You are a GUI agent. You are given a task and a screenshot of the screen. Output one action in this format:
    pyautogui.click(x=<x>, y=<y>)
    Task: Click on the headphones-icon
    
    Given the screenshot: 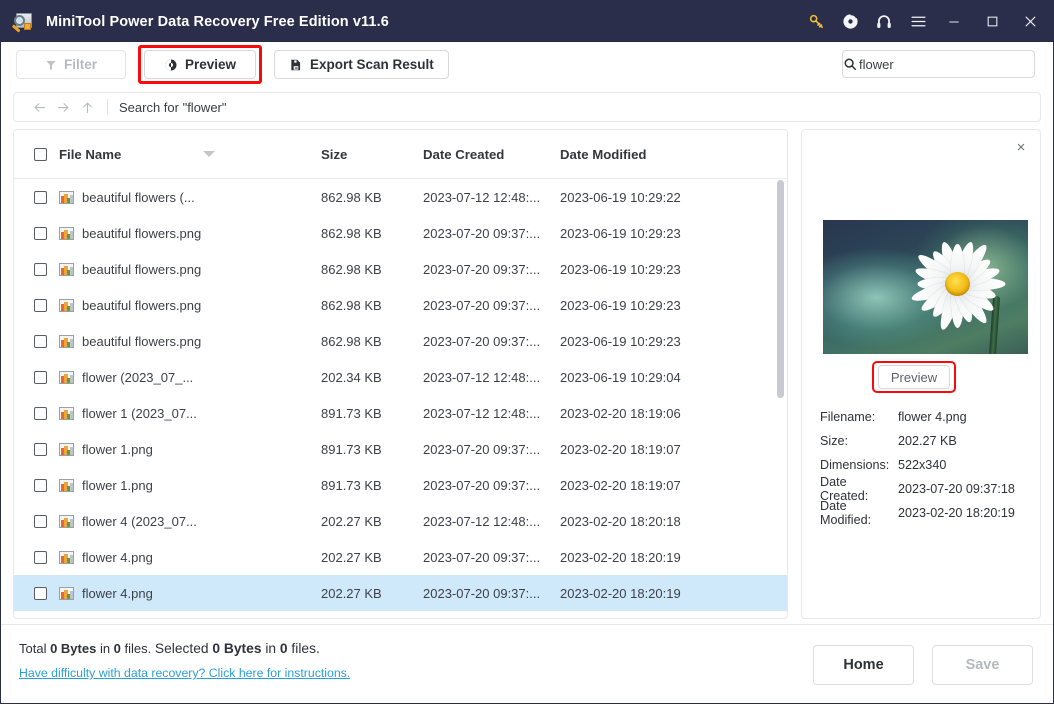 What is the action you would take?
    pyautogui.click(x=884, y=21)
    